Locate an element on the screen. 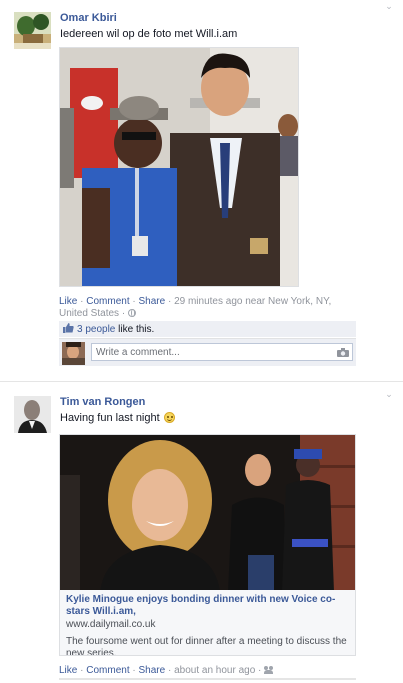 The image size is (403, 683). friends-icon is located at coordinates (269, 670).